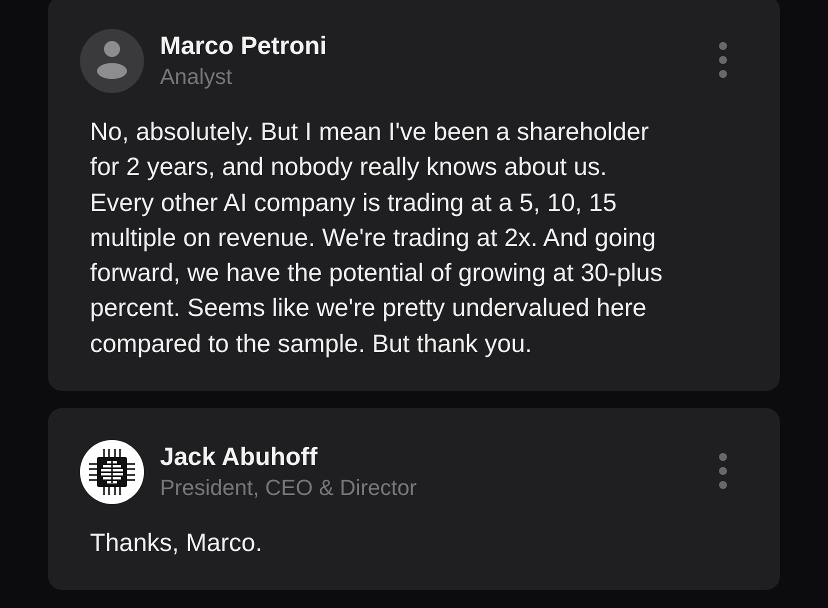 This screenshot has width=828, height=608. What do you see at coordinates (112, 61) in the screenshot?
I see `user-avatar-icon` at bounding box center [112, 61].